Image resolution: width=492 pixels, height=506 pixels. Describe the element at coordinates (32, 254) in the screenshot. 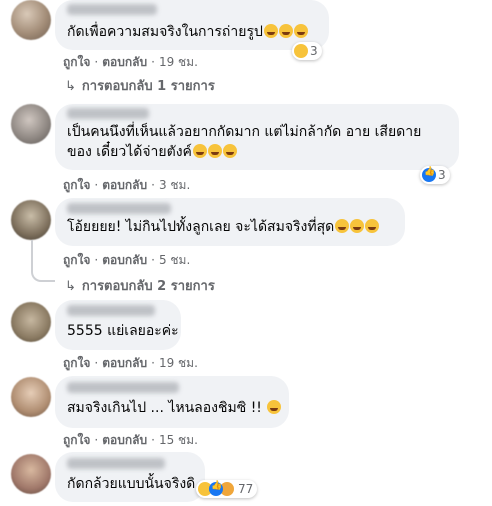

I see `thread-line` at that location.